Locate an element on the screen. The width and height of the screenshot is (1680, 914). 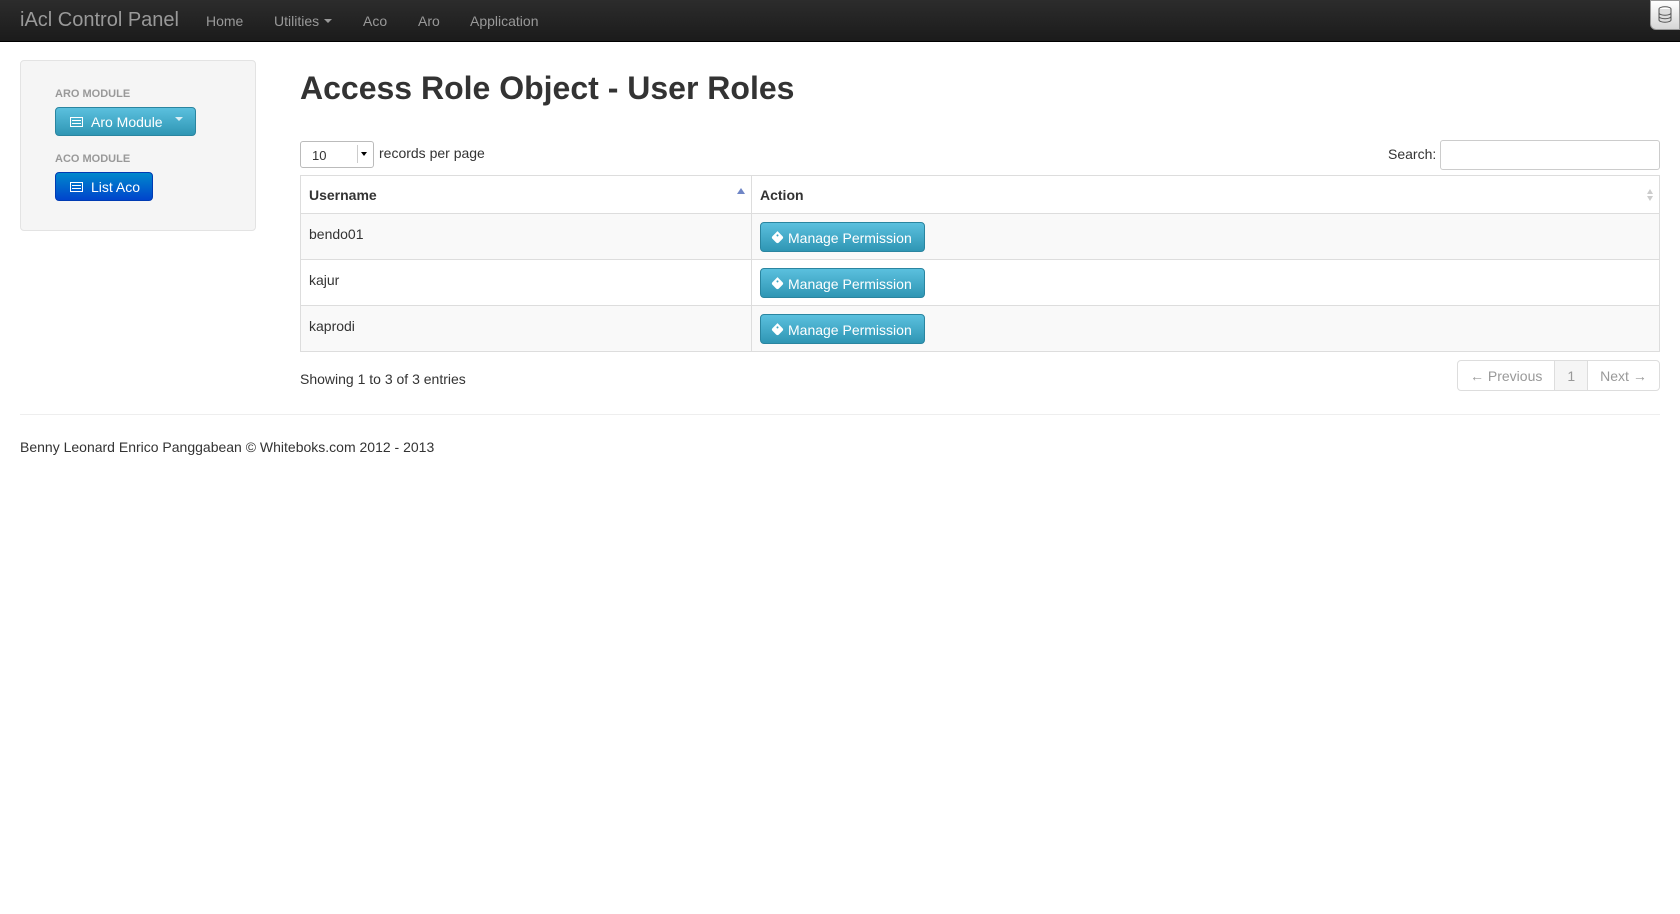
table-row: kaprodi Manage Permission is located at coordinates (980, 328).